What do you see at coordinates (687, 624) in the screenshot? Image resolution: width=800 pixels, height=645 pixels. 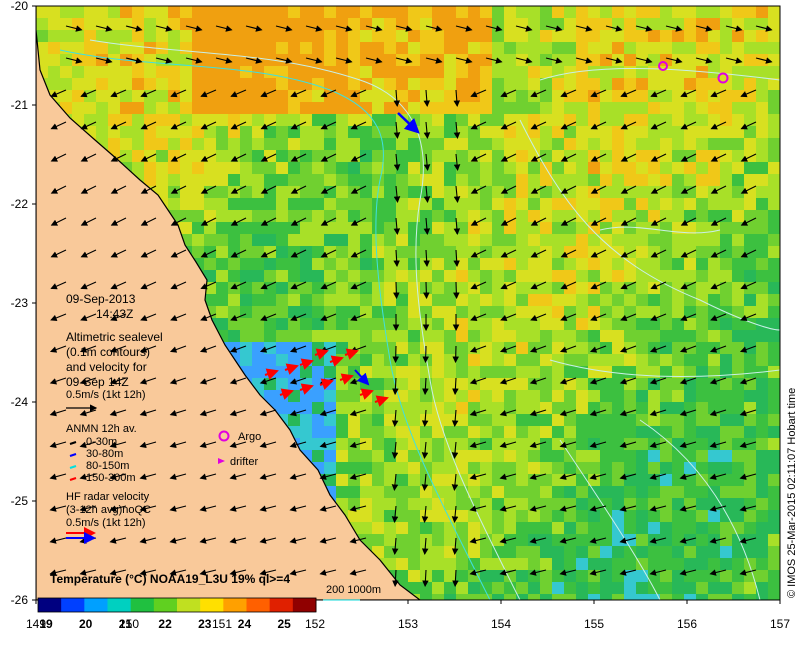 I see `lon-tick-label: 156` at bounding box center [687, 624].